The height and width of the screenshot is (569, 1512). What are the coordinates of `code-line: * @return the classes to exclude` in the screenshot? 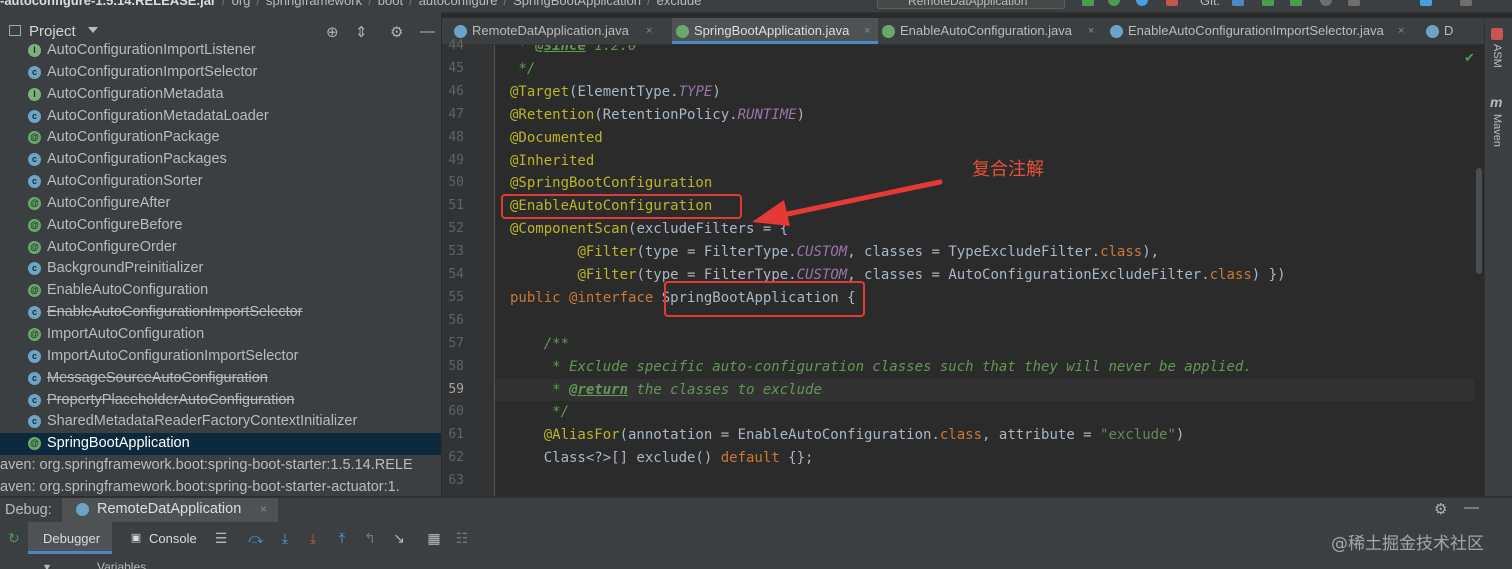 It's located at (985, 389).